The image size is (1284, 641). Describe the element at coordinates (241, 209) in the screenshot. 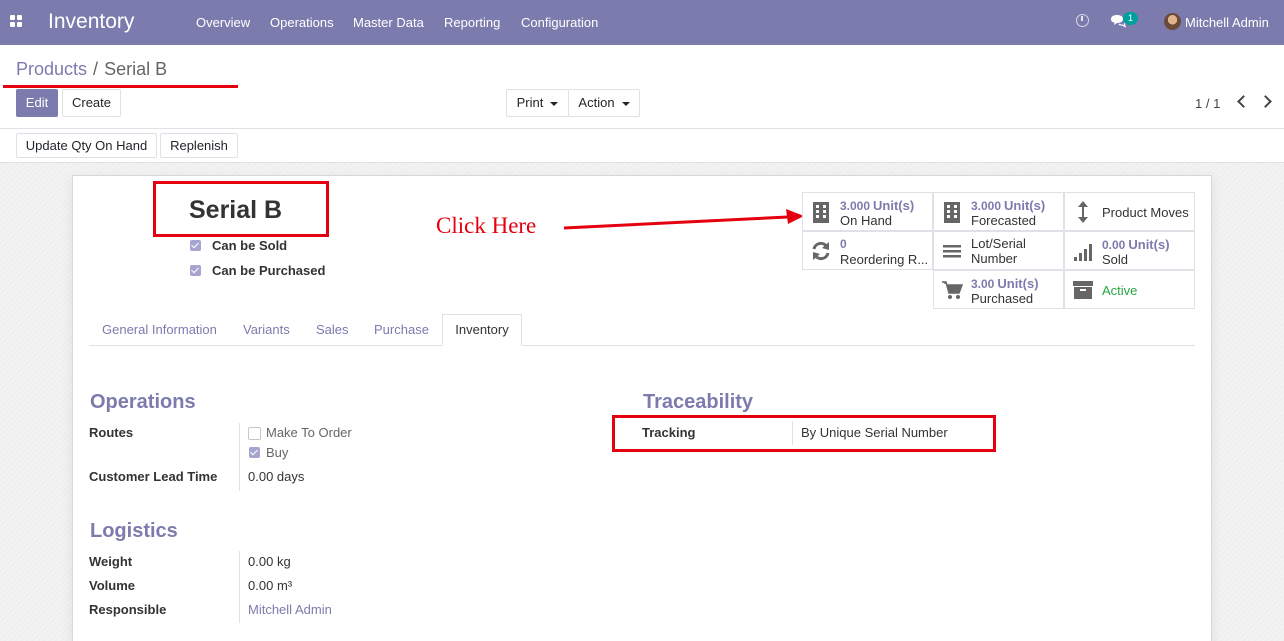

I see `annotation-box-title` at that location.